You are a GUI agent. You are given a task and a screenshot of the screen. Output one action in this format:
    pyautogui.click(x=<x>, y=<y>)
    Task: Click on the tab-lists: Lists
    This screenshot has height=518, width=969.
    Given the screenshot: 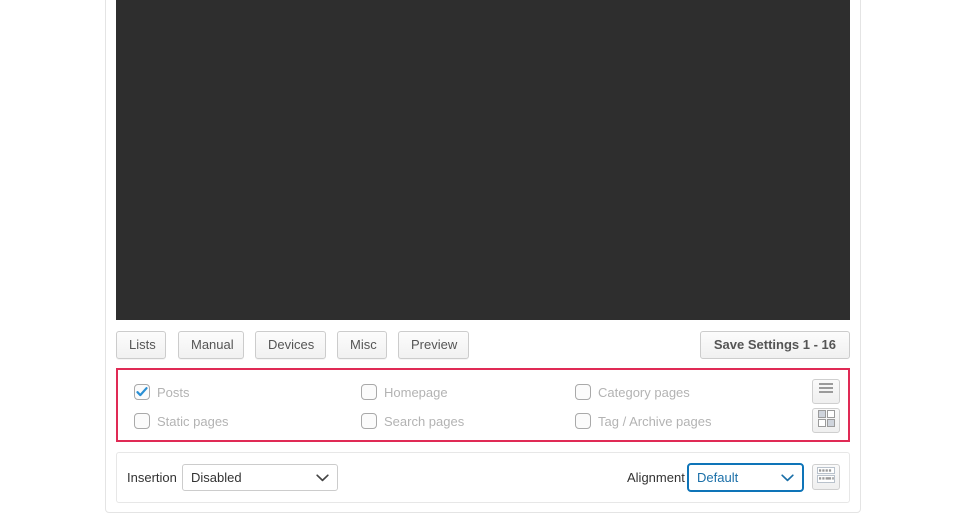 What is the action you would take?
    pyautogui.click(x=141, y=345)
    